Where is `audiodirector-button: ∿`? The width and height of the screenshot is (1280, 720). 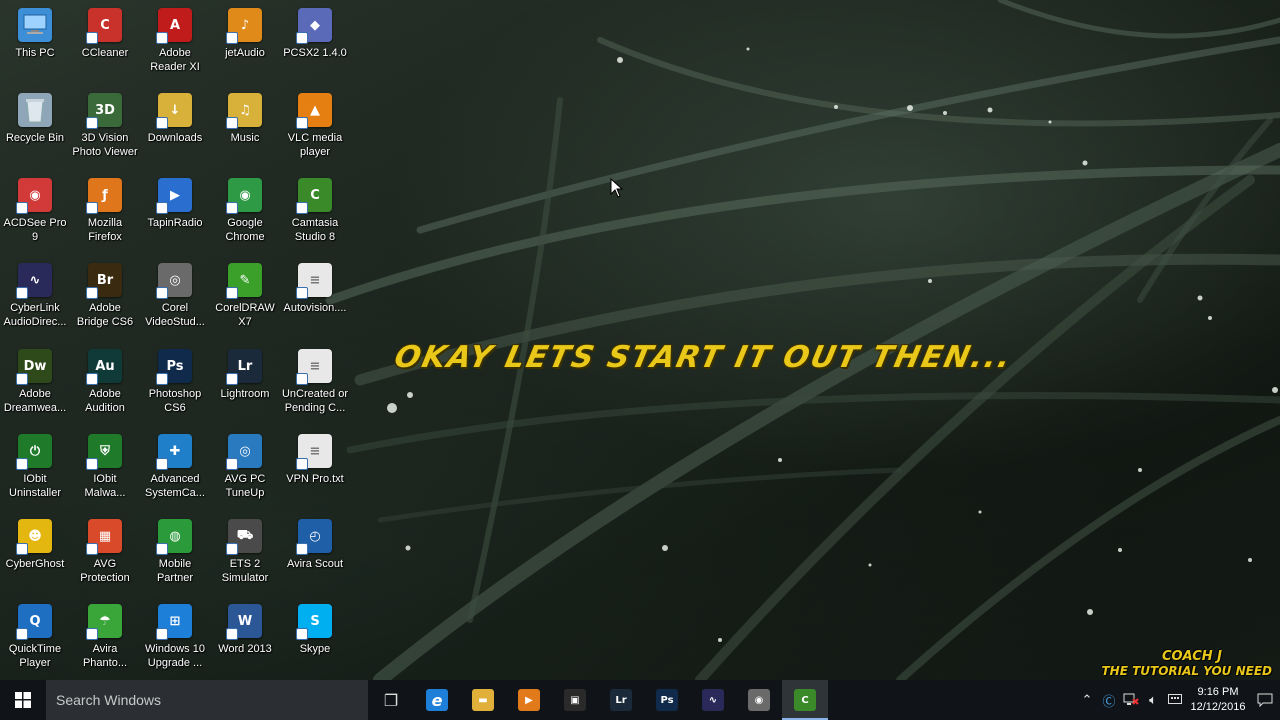 audiodirector-button: ∿ is located at coordinates (713, 700).